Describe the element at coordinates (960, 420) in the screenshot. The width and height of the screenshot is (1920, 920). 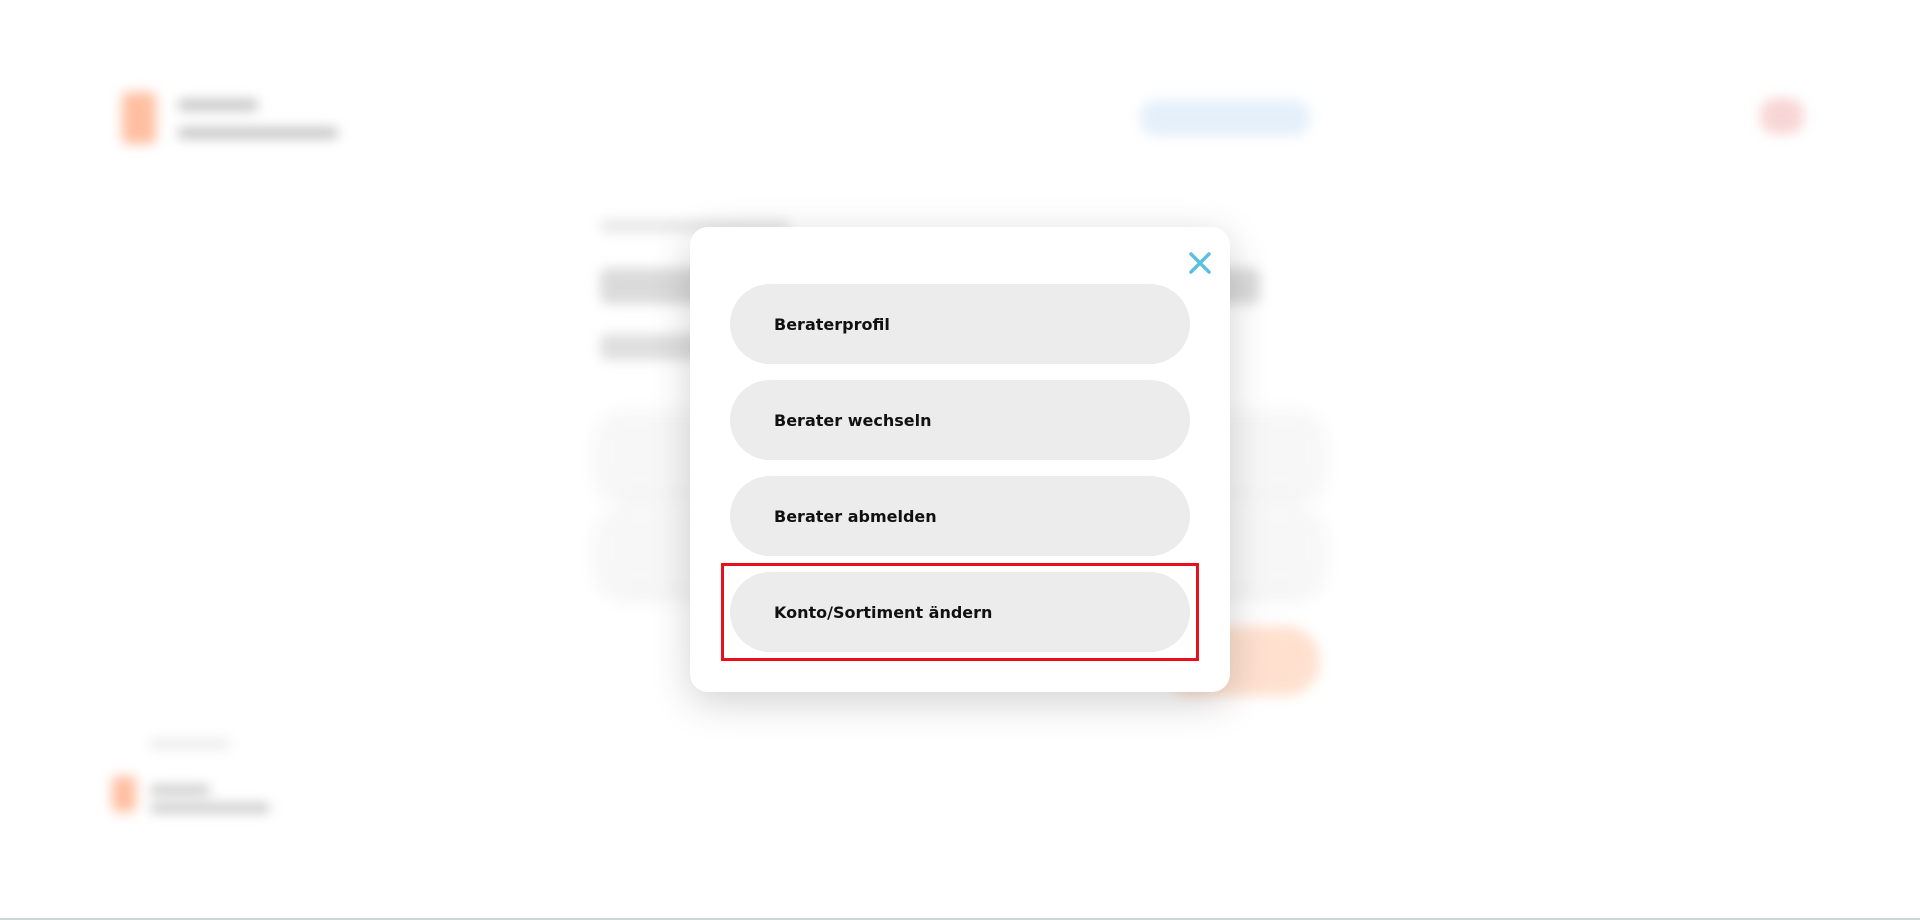
I see `berater-wechseln-button: Berater wechseln` at that location.